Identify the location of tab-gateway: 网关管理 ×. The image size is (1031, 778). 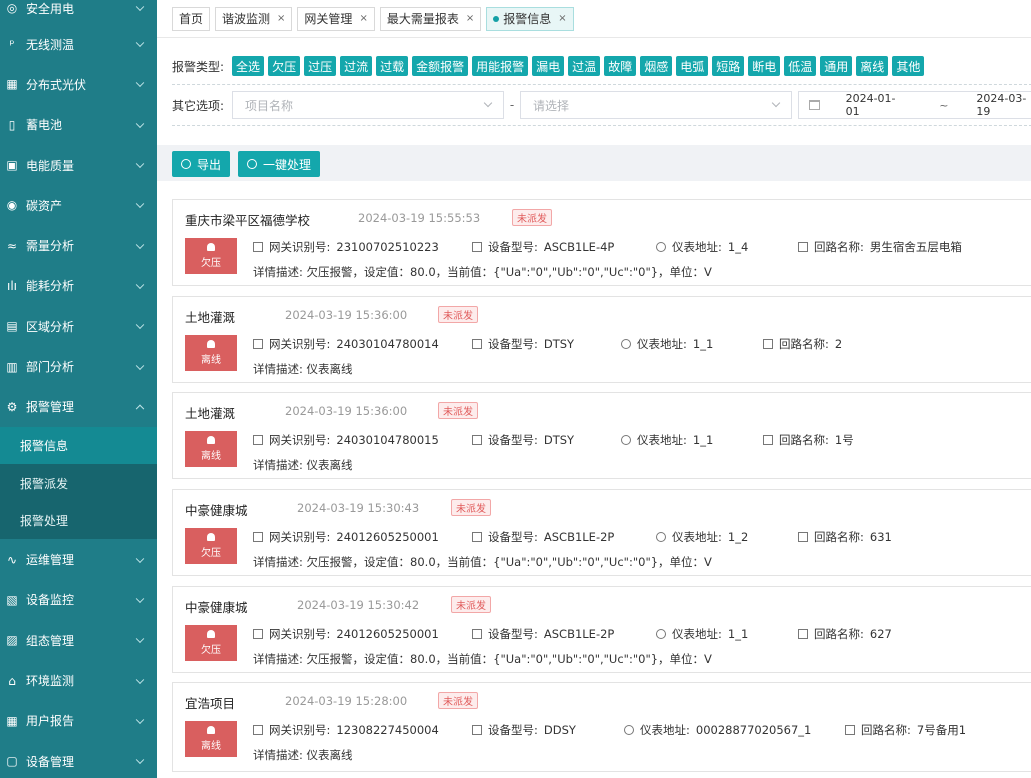
(336, 18).